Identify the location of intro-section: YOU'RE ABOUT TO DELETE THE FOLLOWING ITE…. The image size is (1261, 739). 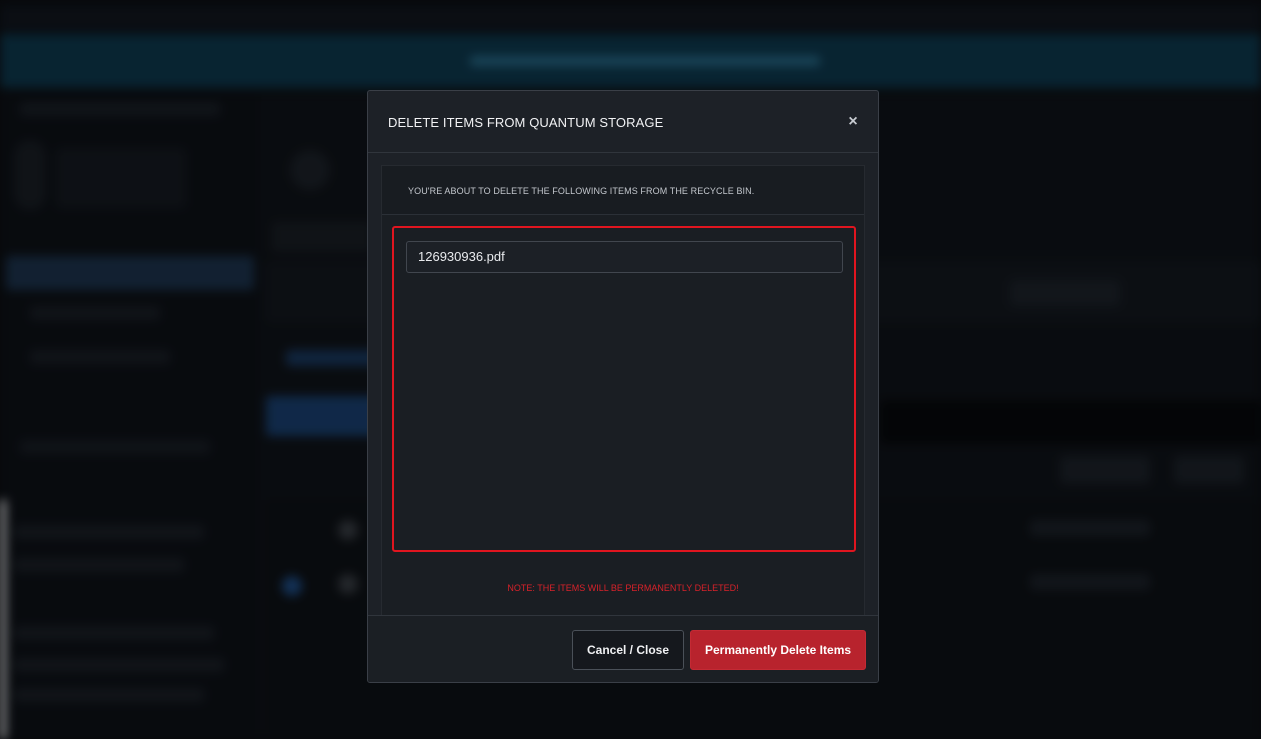
(623, 190).